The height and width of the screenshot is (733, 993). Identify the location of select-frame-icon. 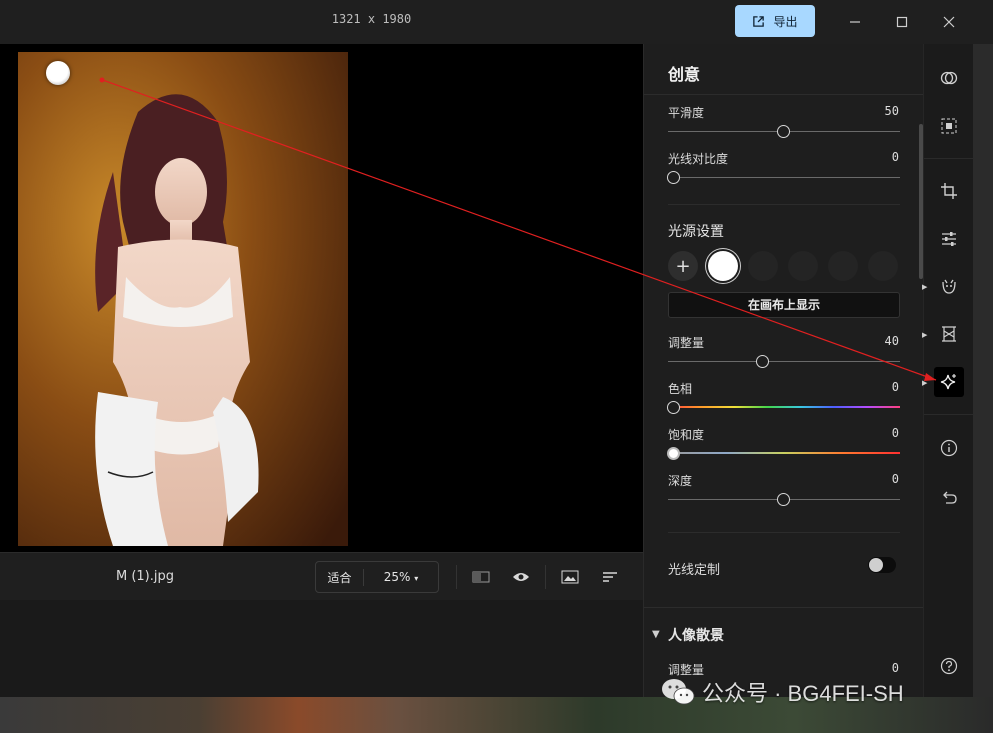
(949, 126).